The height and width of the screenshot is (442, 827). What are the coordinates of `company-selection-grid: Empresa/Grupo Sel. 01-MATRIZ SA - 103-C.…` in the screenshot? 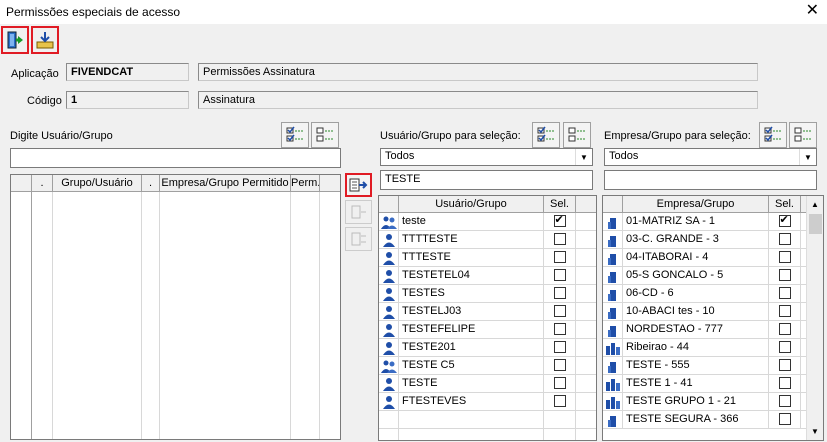 It's located at (713, 318).